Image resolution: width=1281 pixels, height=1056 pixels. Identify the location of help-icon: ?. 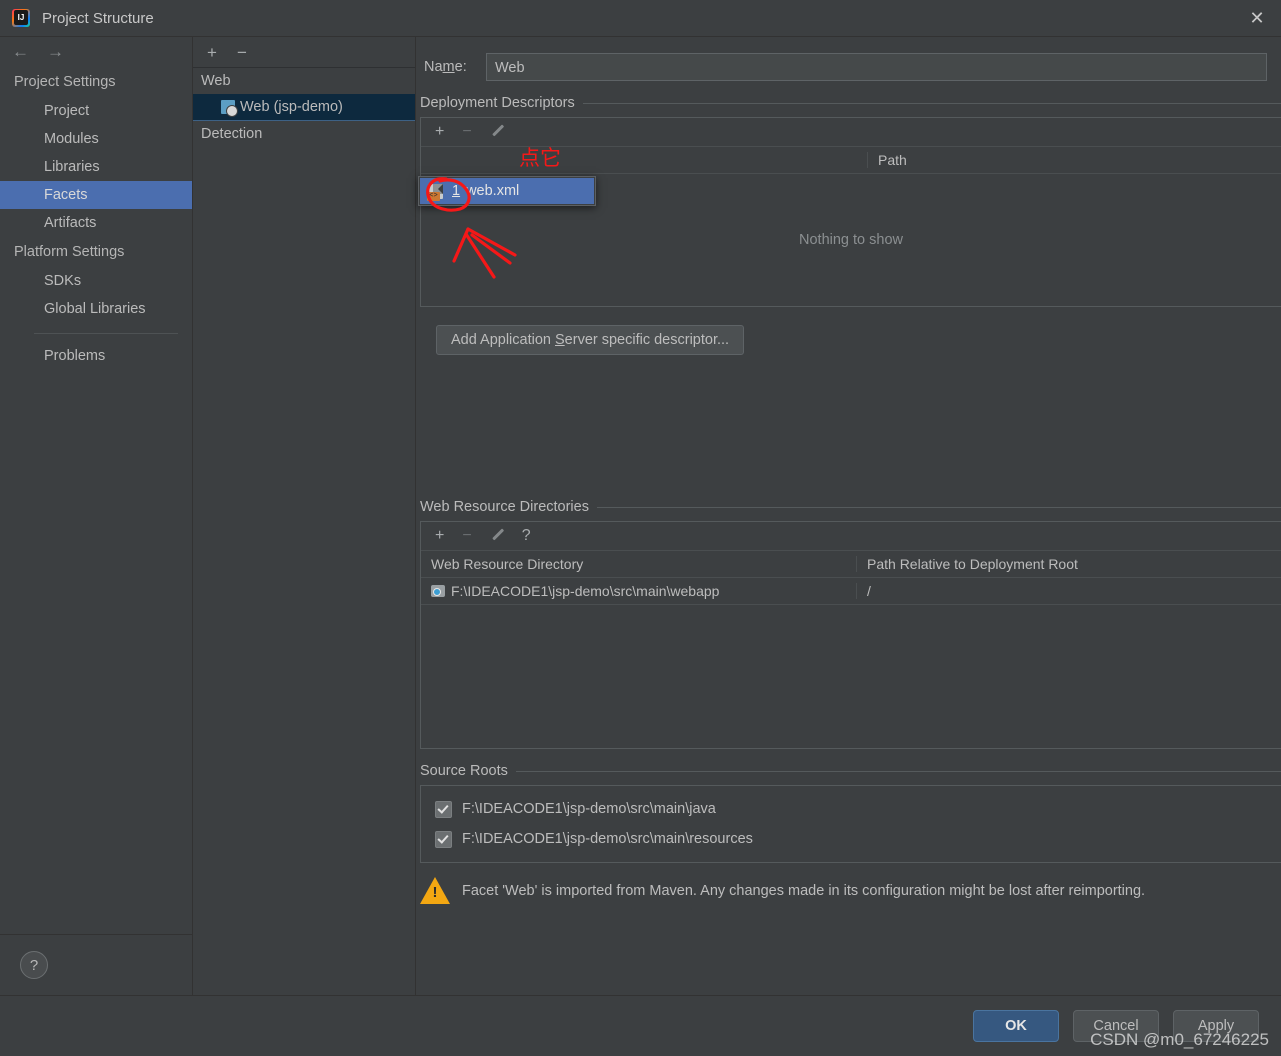
(34, 965).